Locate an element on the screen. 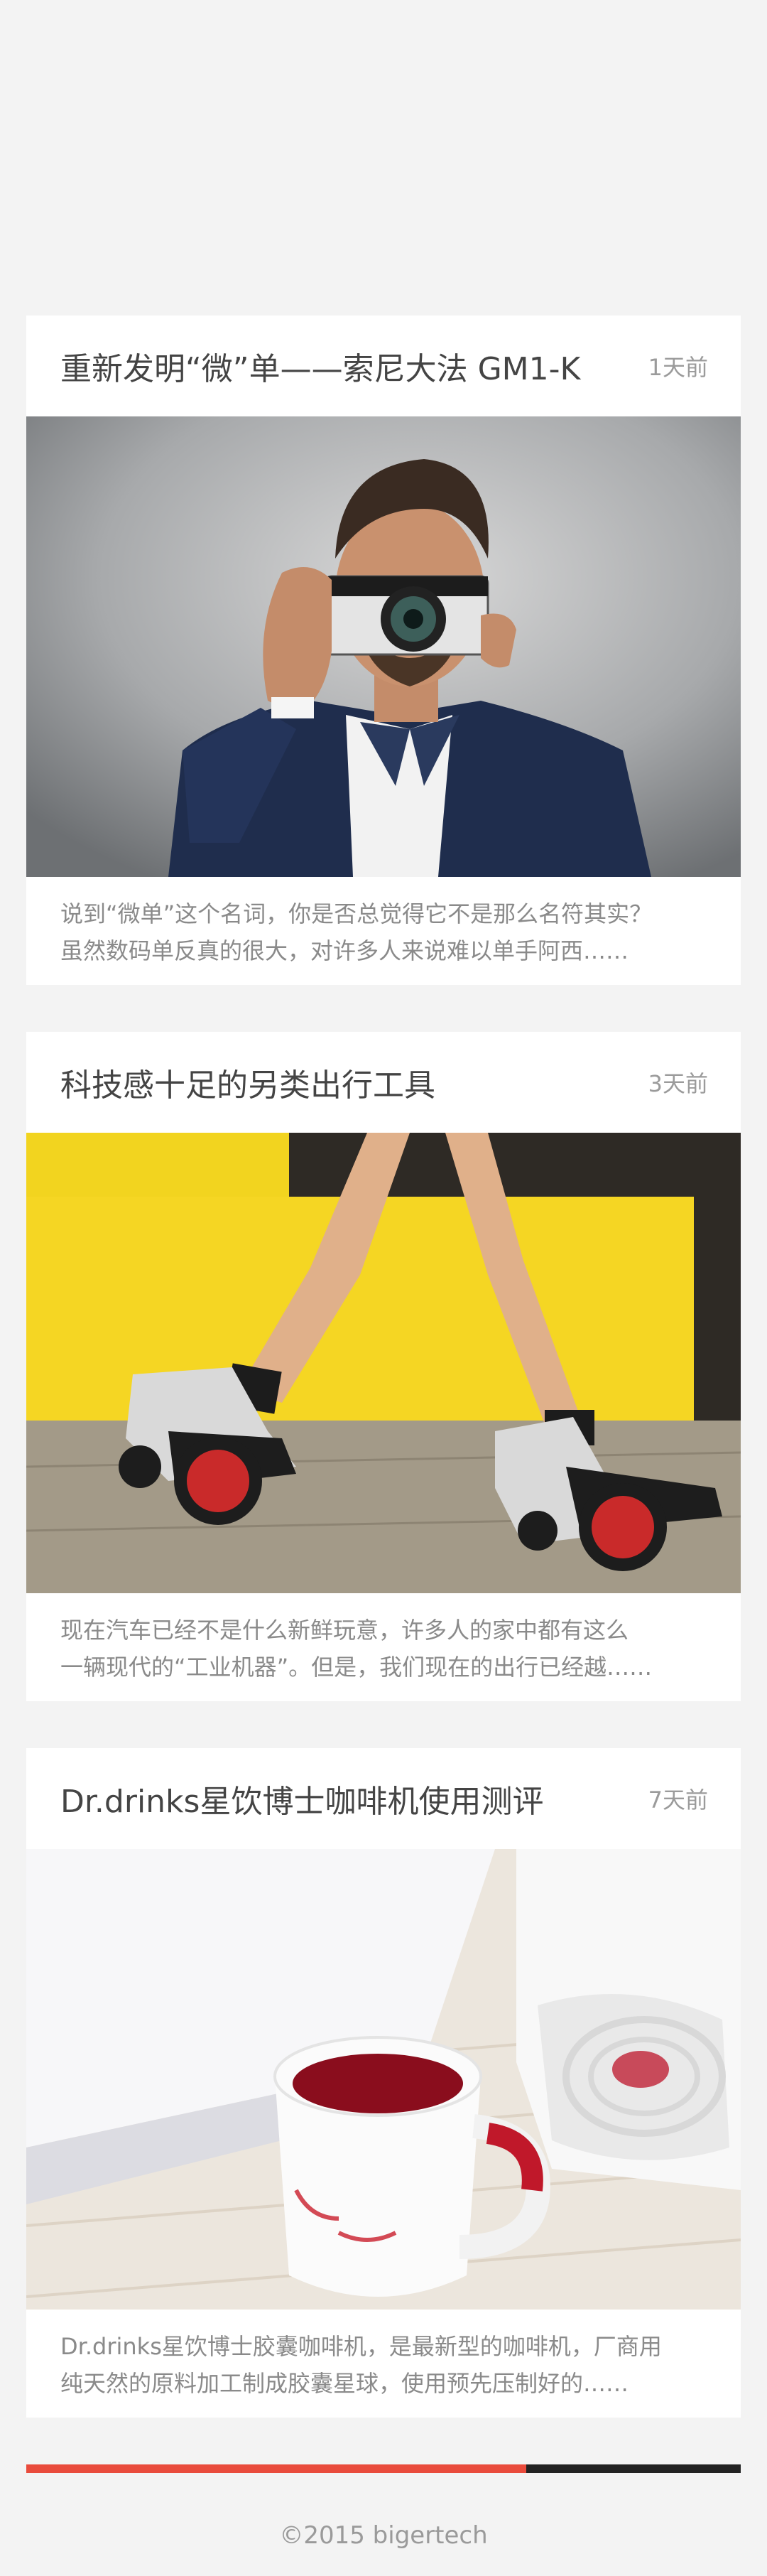 Image resolution: width=767 pixels, height=2576 pixels. article-time: 7天前 is located at coordinates (678, 1800).